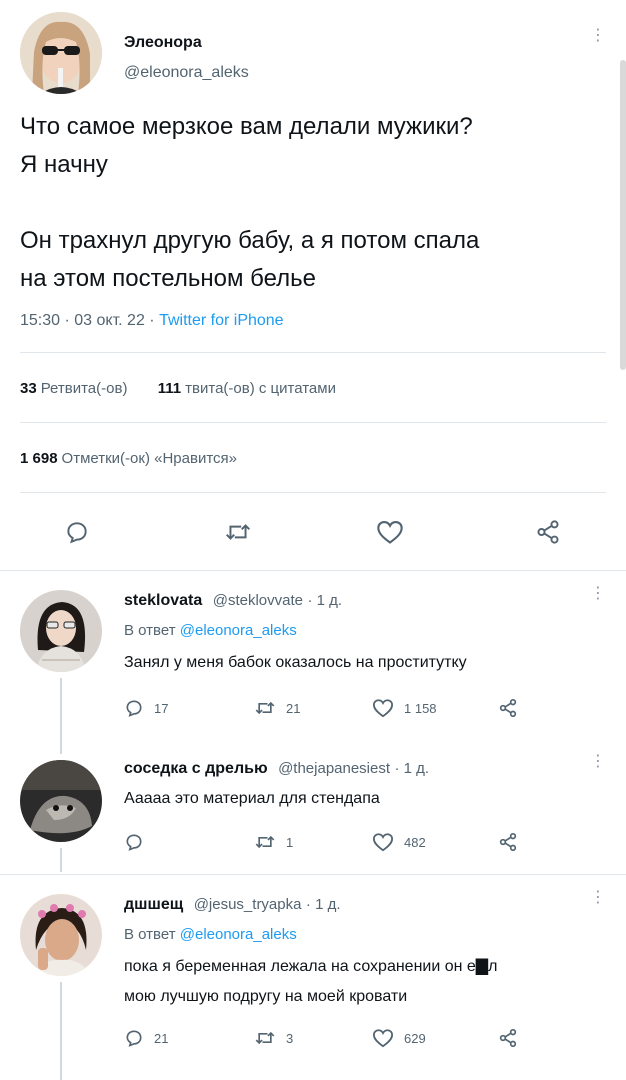 The image size is (626, 1080). I want to click on reply-header: соседка с дрелью @thejapanesiest · 1 д., so click(276, 769).